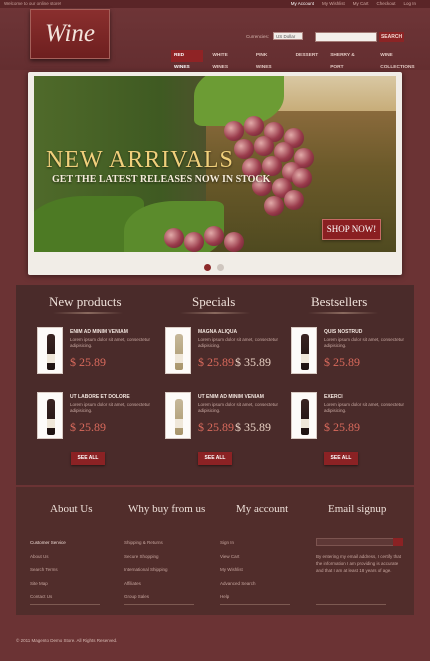 Image resolution: width=430 pixels, height=661 pixels. Describe the element at coordinates (351, 229) in the screenshot. I see `shop-now-button: SHOP NOW!` at that location.